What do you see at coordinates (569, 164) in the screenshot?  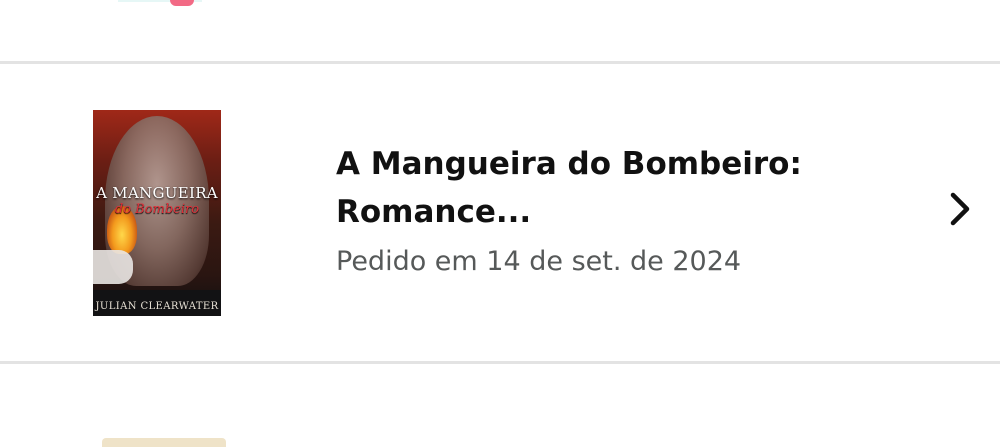 I see `order-title-line-1: A Mangueira do Bombeiro:` at bounding box center [569, 164].